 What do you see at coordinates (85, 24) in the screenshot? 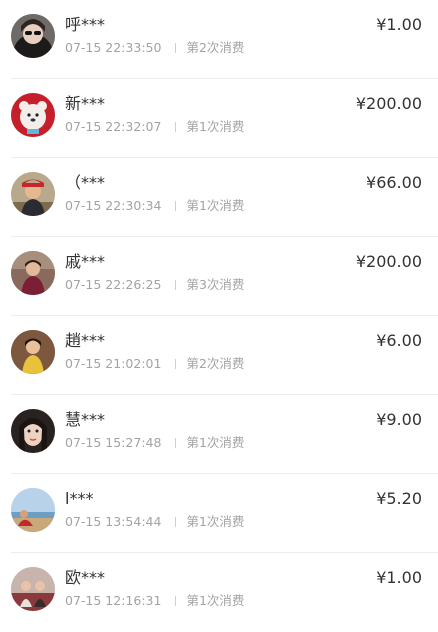
I see `user-name: 呼***` at bounding box center [85, 24].